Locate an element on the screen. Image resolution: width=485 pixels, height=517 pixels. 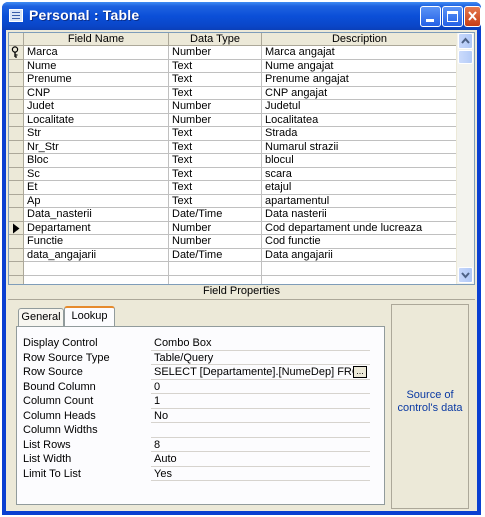
table-row: Data_nasterii Date/Time Data nasterii is located at coordinates (233, 215).